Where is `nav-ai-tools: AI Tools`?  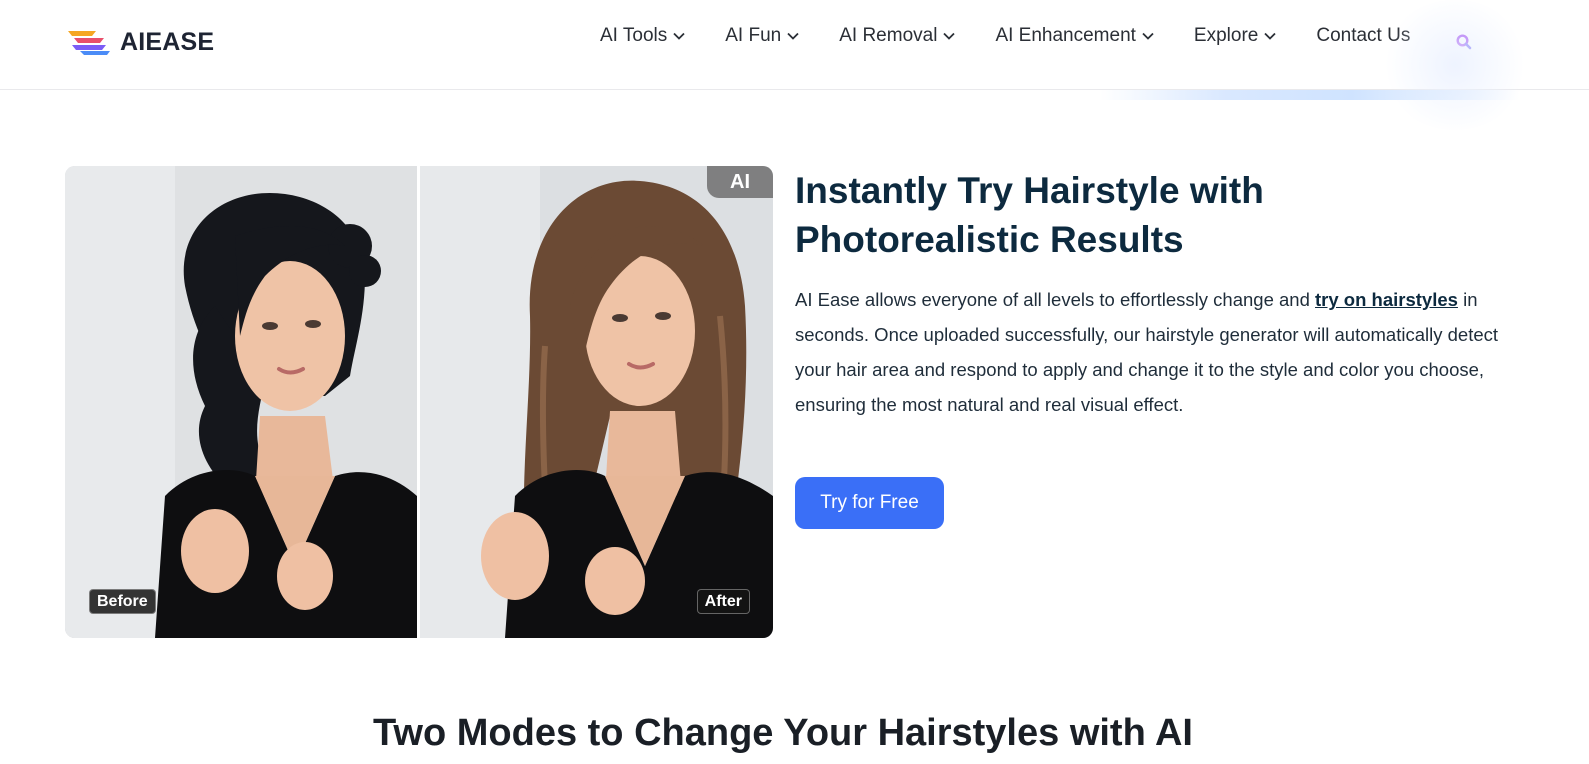
nav-ai-tools: AI Tools is located at coordinates (642, 36).